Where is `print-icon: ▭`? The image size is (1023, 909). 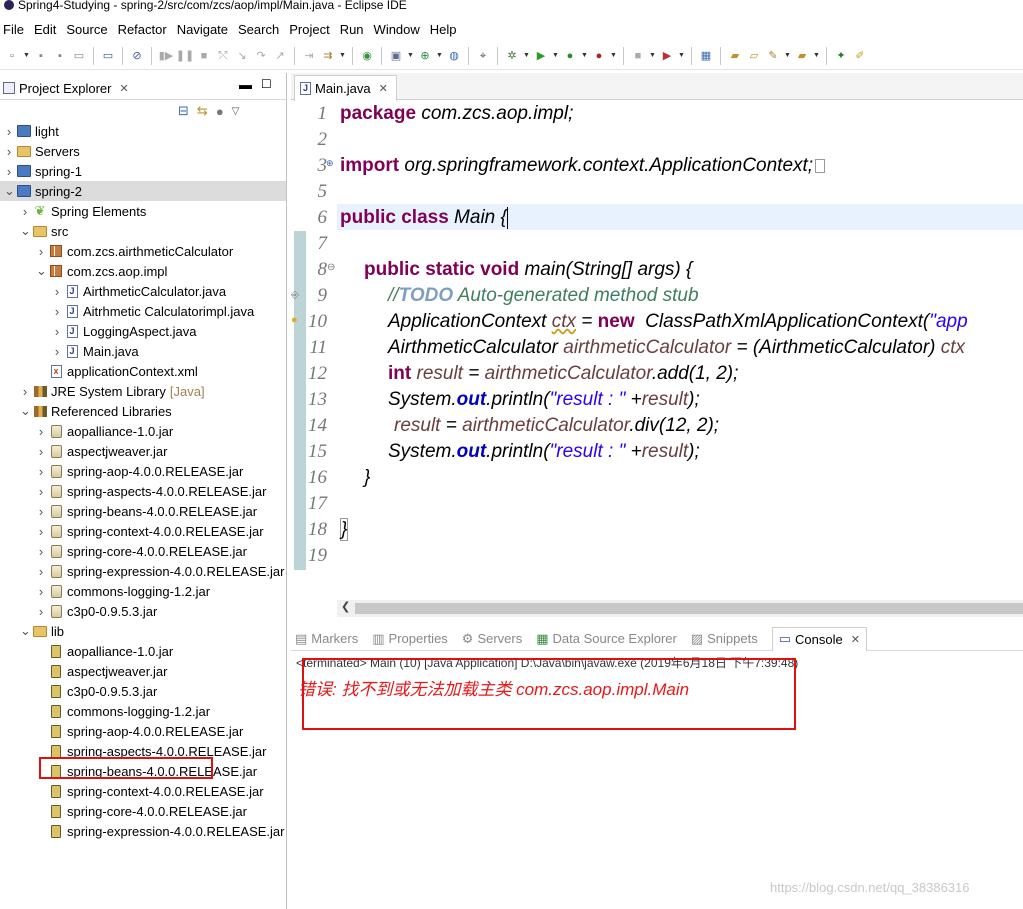 print-icon: ▭ is located at coordinates (79, 56).